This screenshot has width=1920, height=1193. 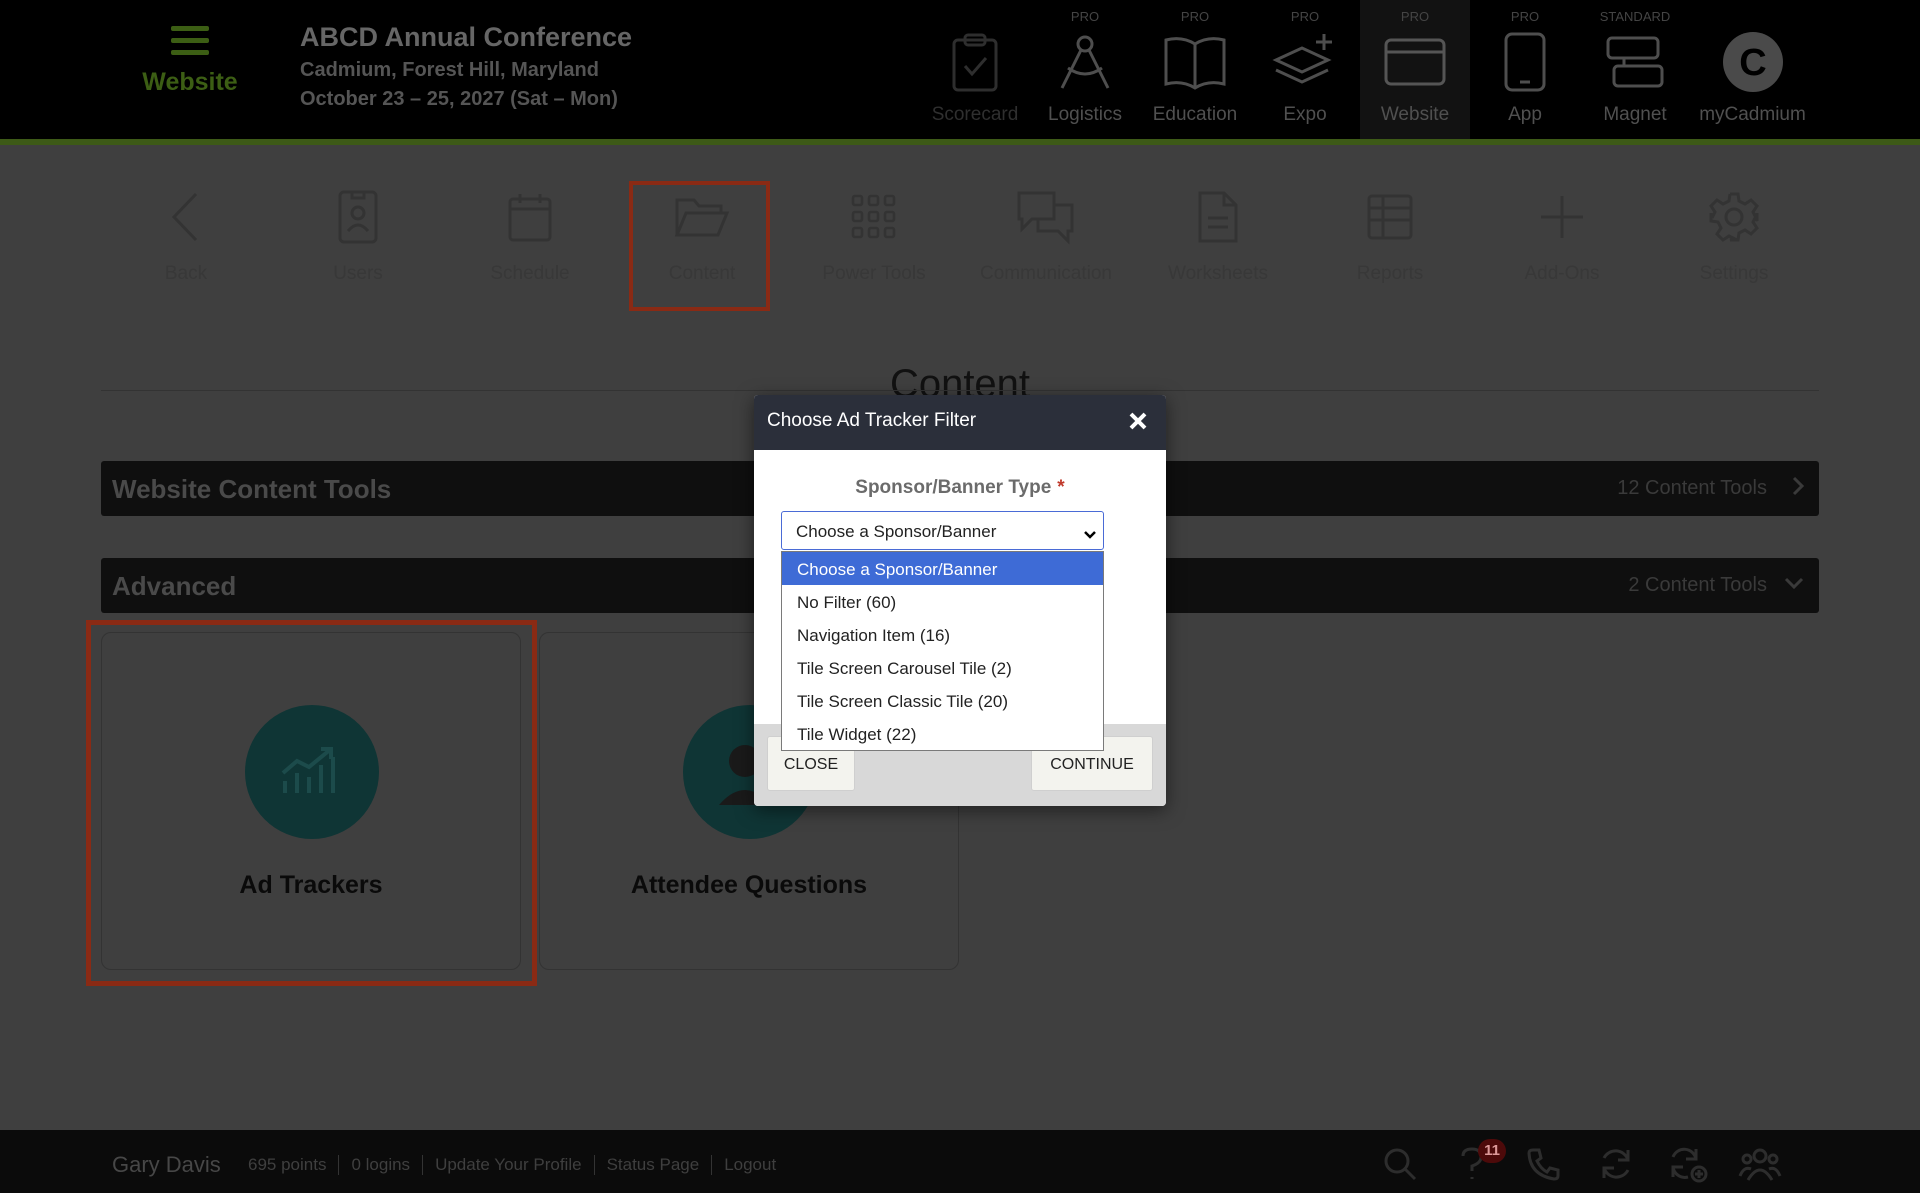 I want to click on browser-window-icon, so click(x=1415, y=62).